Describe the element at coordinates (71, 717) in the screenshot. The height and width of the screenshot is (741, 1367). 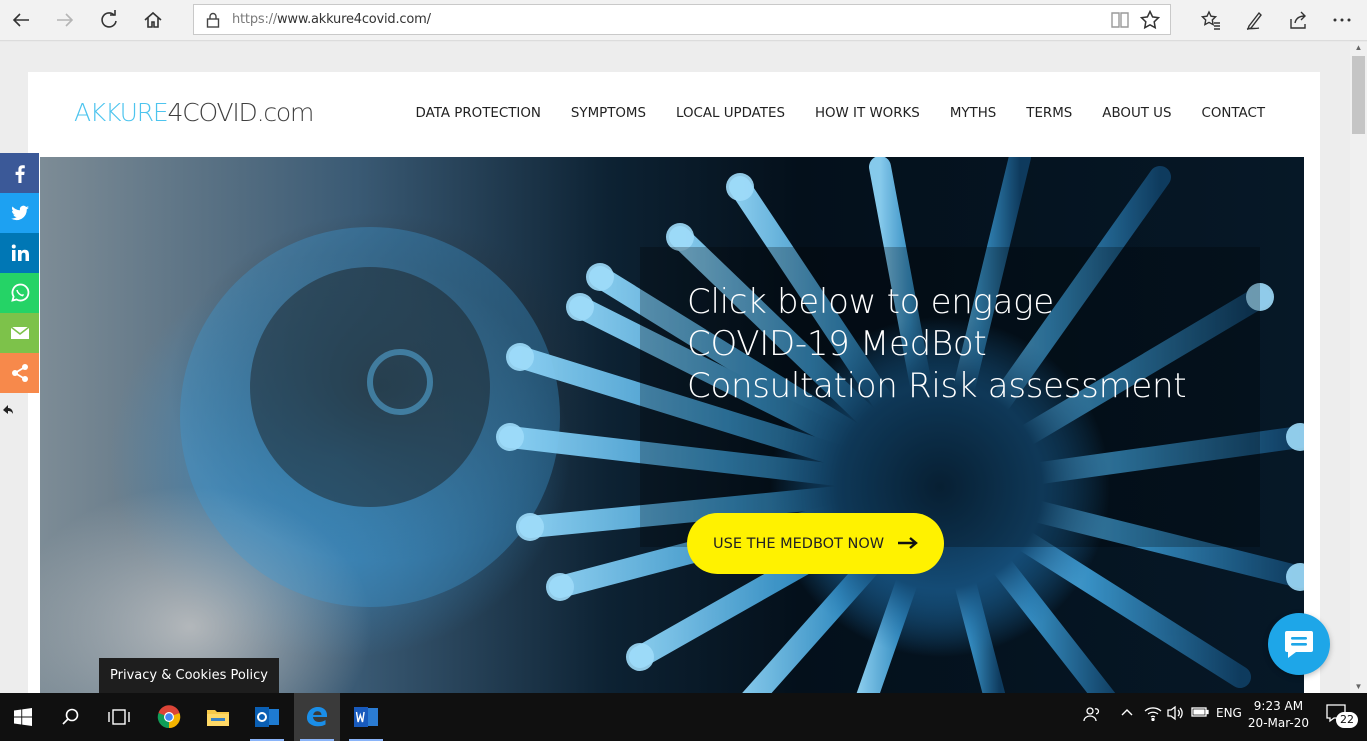
I see `search-icon` at that location.